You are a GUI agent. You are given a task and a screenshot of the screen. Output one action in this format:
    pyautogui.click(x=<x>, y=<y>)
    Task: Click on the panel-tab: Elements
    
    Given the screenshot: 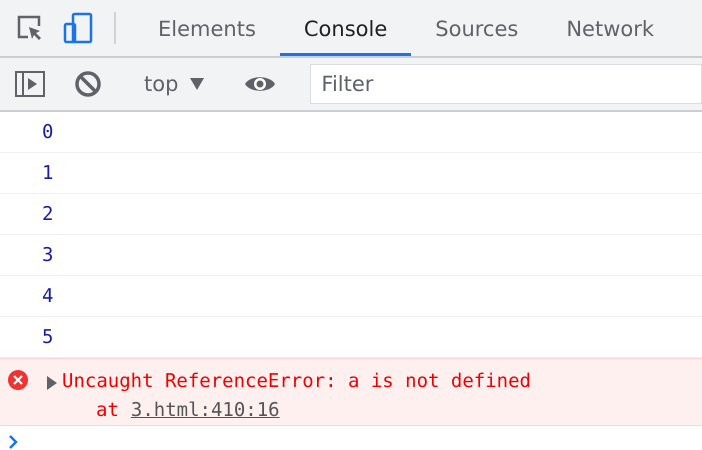 What is the action you would take?
    pyautogui.click(x=207, y=30)
    